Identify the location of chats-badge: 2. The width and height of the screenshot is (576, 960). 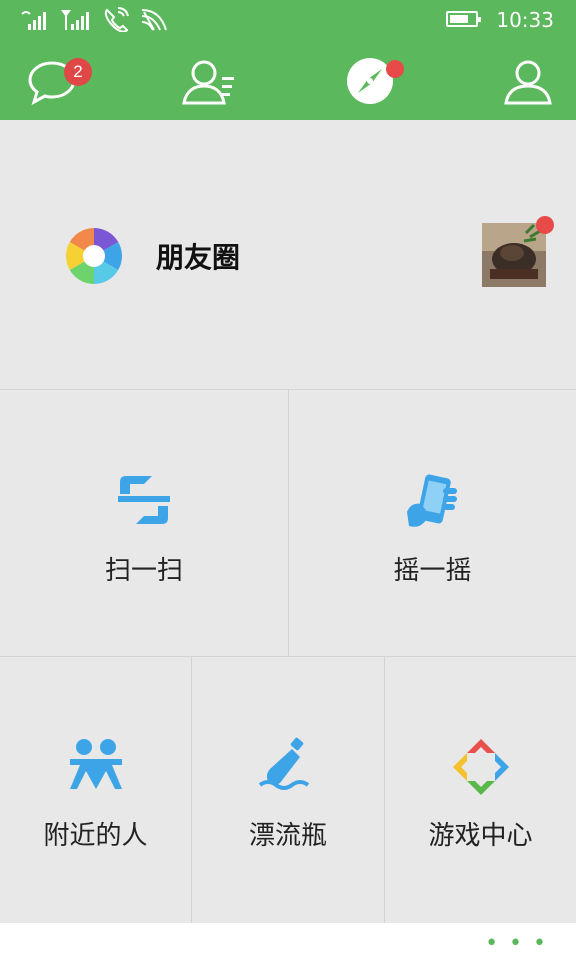
(78, 72).